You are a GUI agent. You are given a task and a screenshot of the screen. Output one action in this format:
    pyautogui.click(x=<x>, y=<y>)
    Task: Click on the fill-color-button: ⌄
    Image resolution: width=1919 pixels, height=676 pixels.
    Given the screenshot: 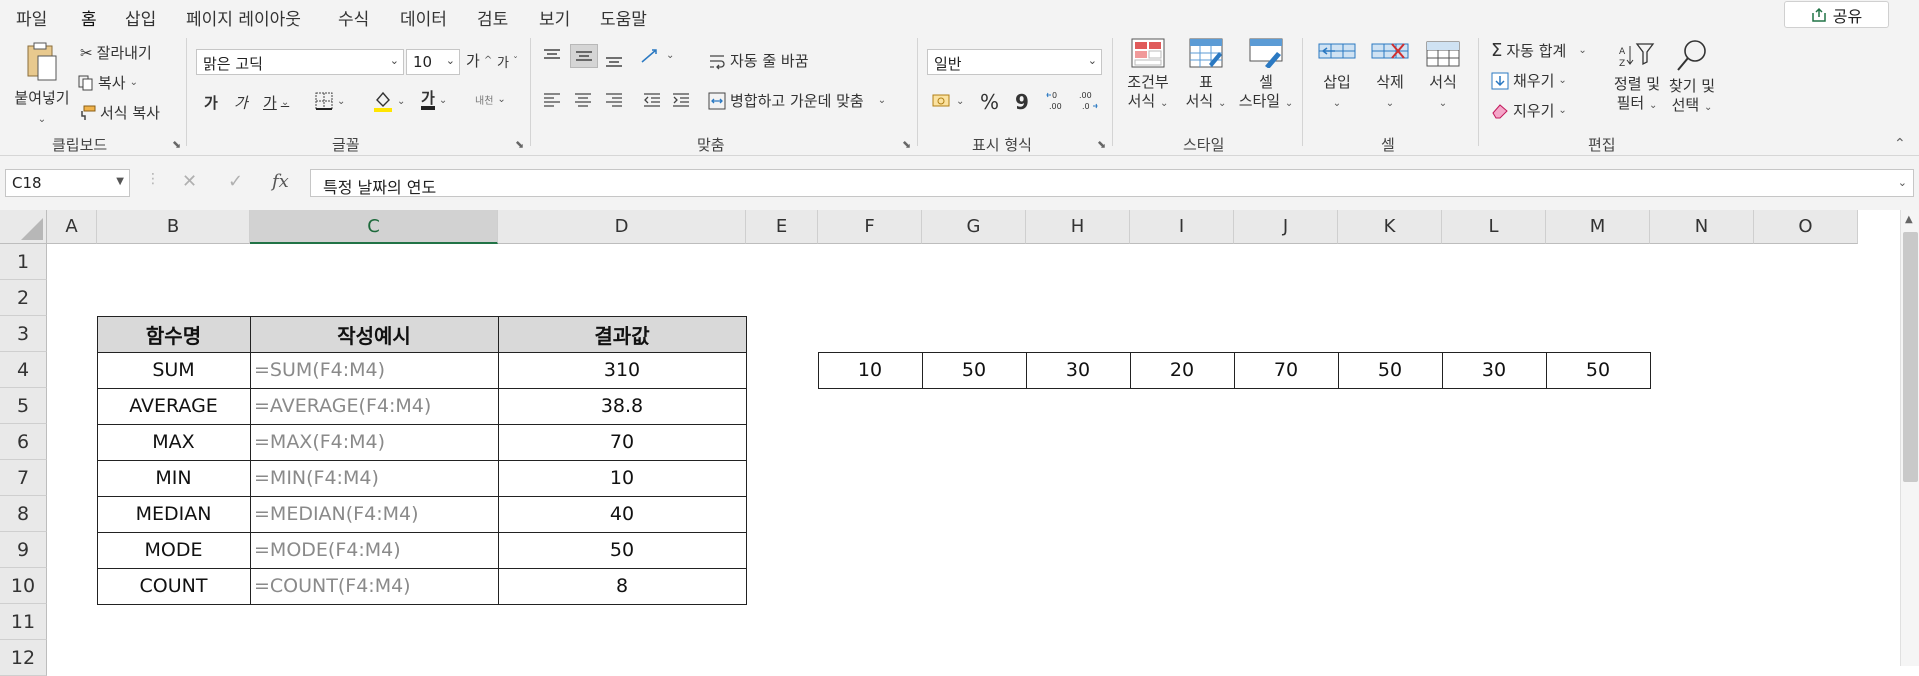 What is the action you would take?
    pyautogui.click(x=389, y=101)
    